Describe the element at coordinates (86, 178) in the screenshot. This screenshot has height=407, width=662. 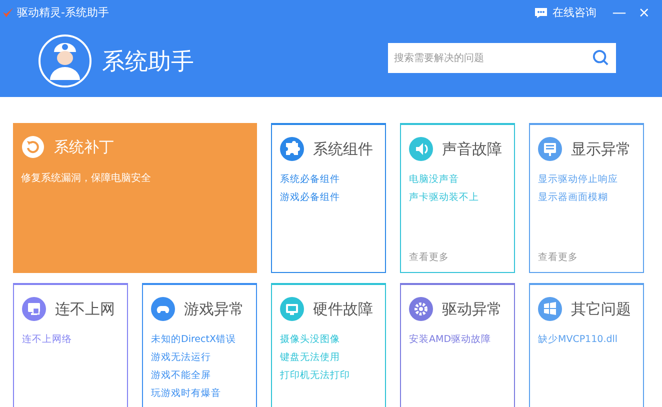
I see `card-description: 修复系统漏洞，保障电脑安全` at that location.